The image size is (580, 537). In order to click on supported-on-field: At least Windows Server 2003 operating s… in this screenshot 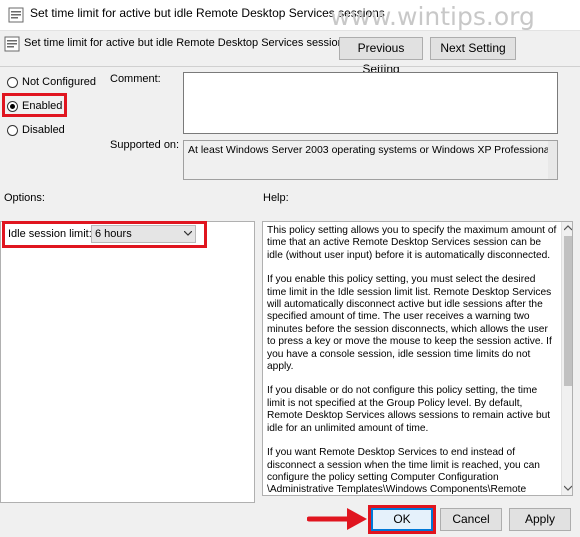, I will do `click(370, 160)`.